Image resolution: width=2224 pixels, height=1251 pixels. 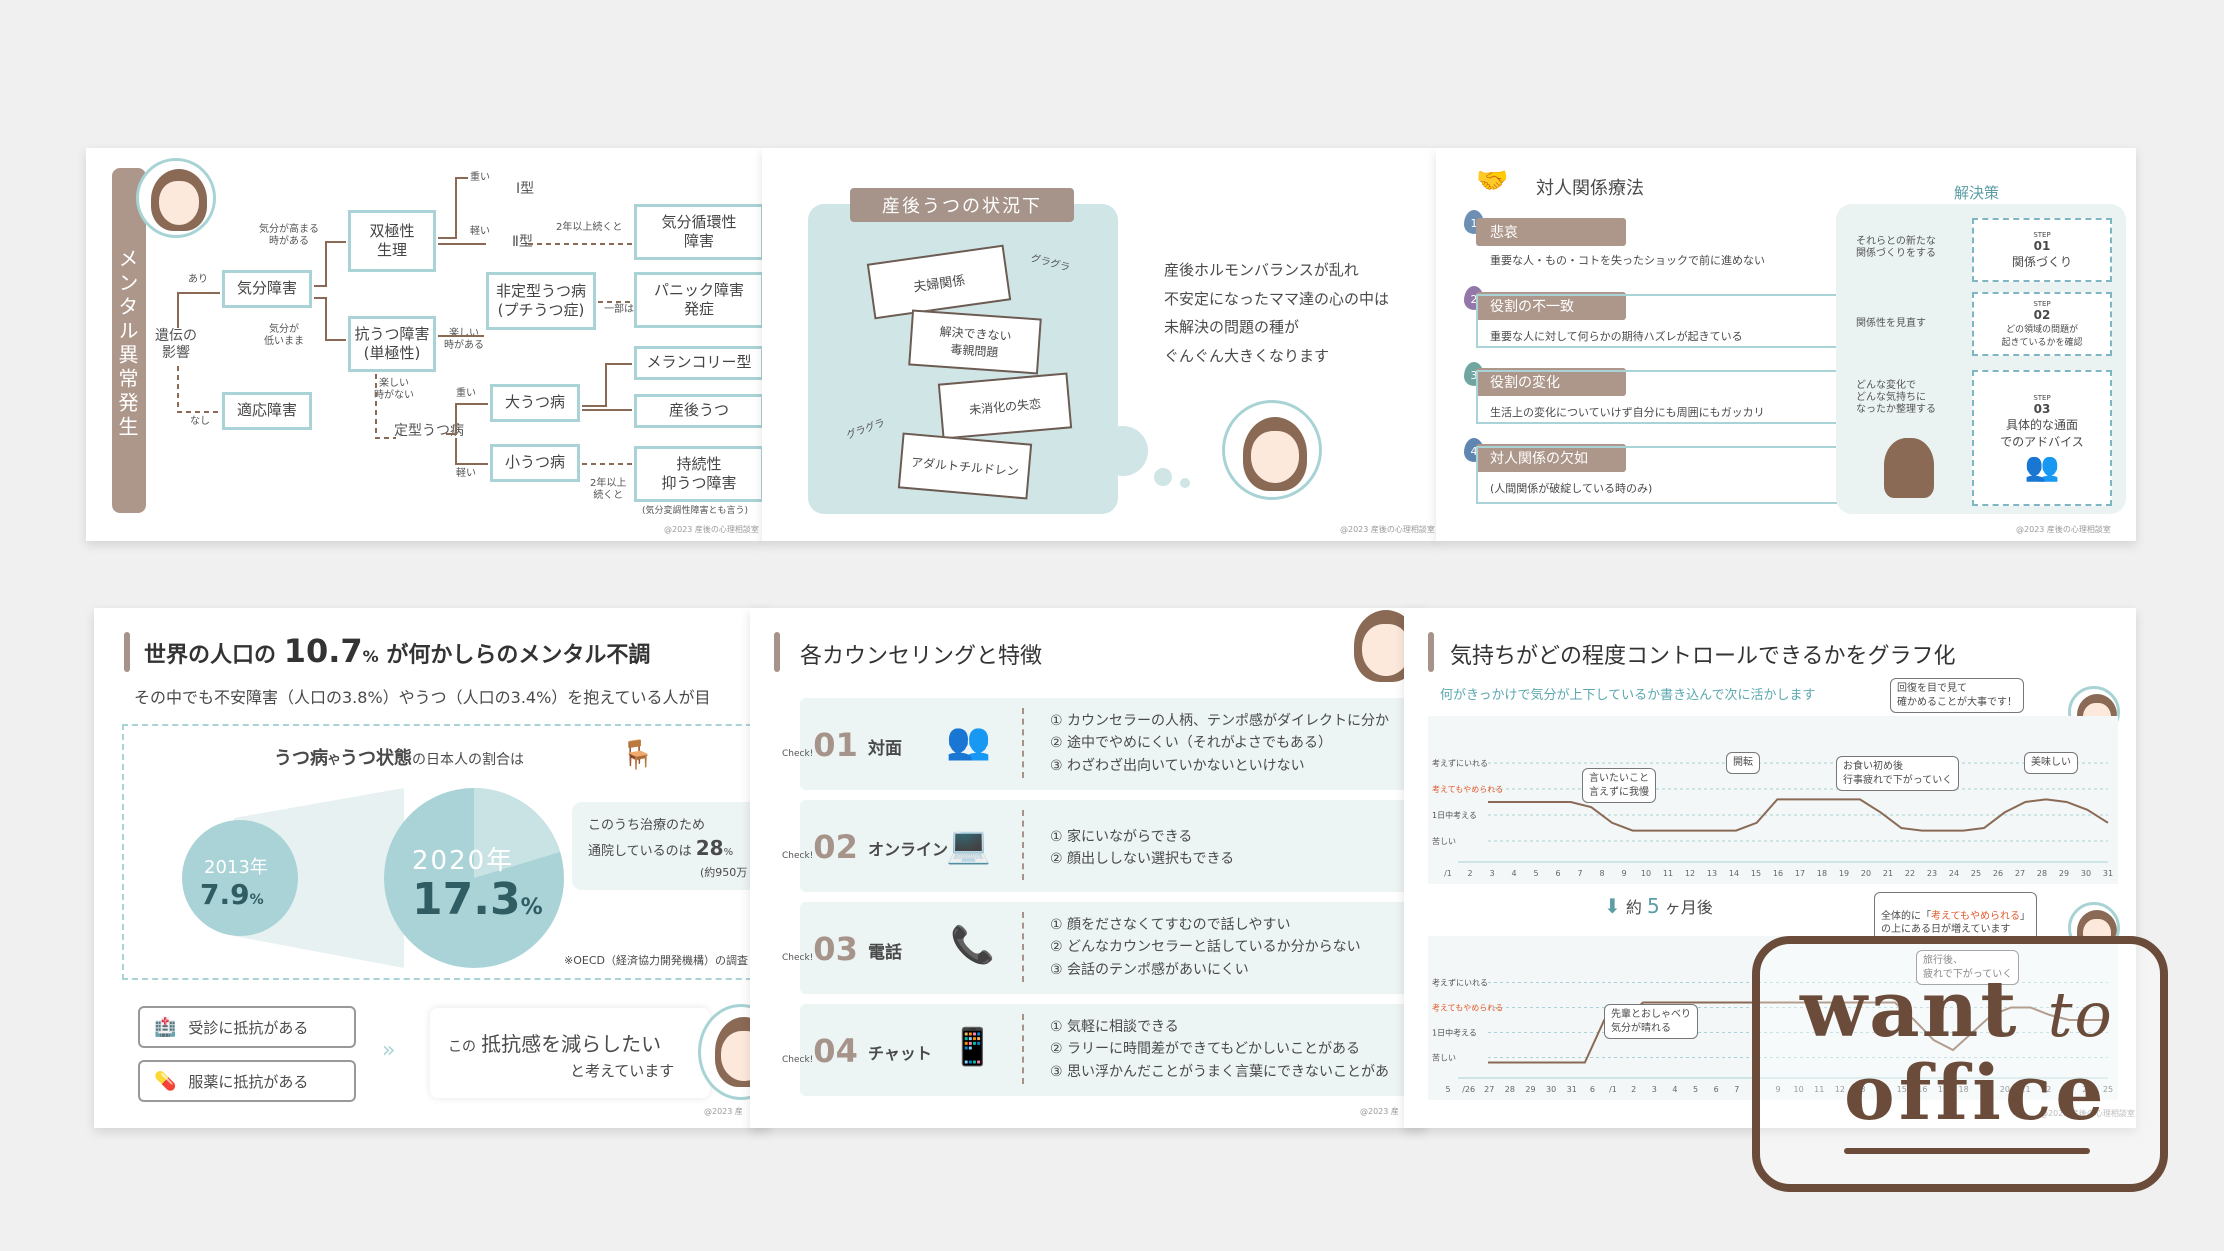 I want to click on box-title: うつ病やうつ状態の日本人の割合は, so click(x=399, y=758).